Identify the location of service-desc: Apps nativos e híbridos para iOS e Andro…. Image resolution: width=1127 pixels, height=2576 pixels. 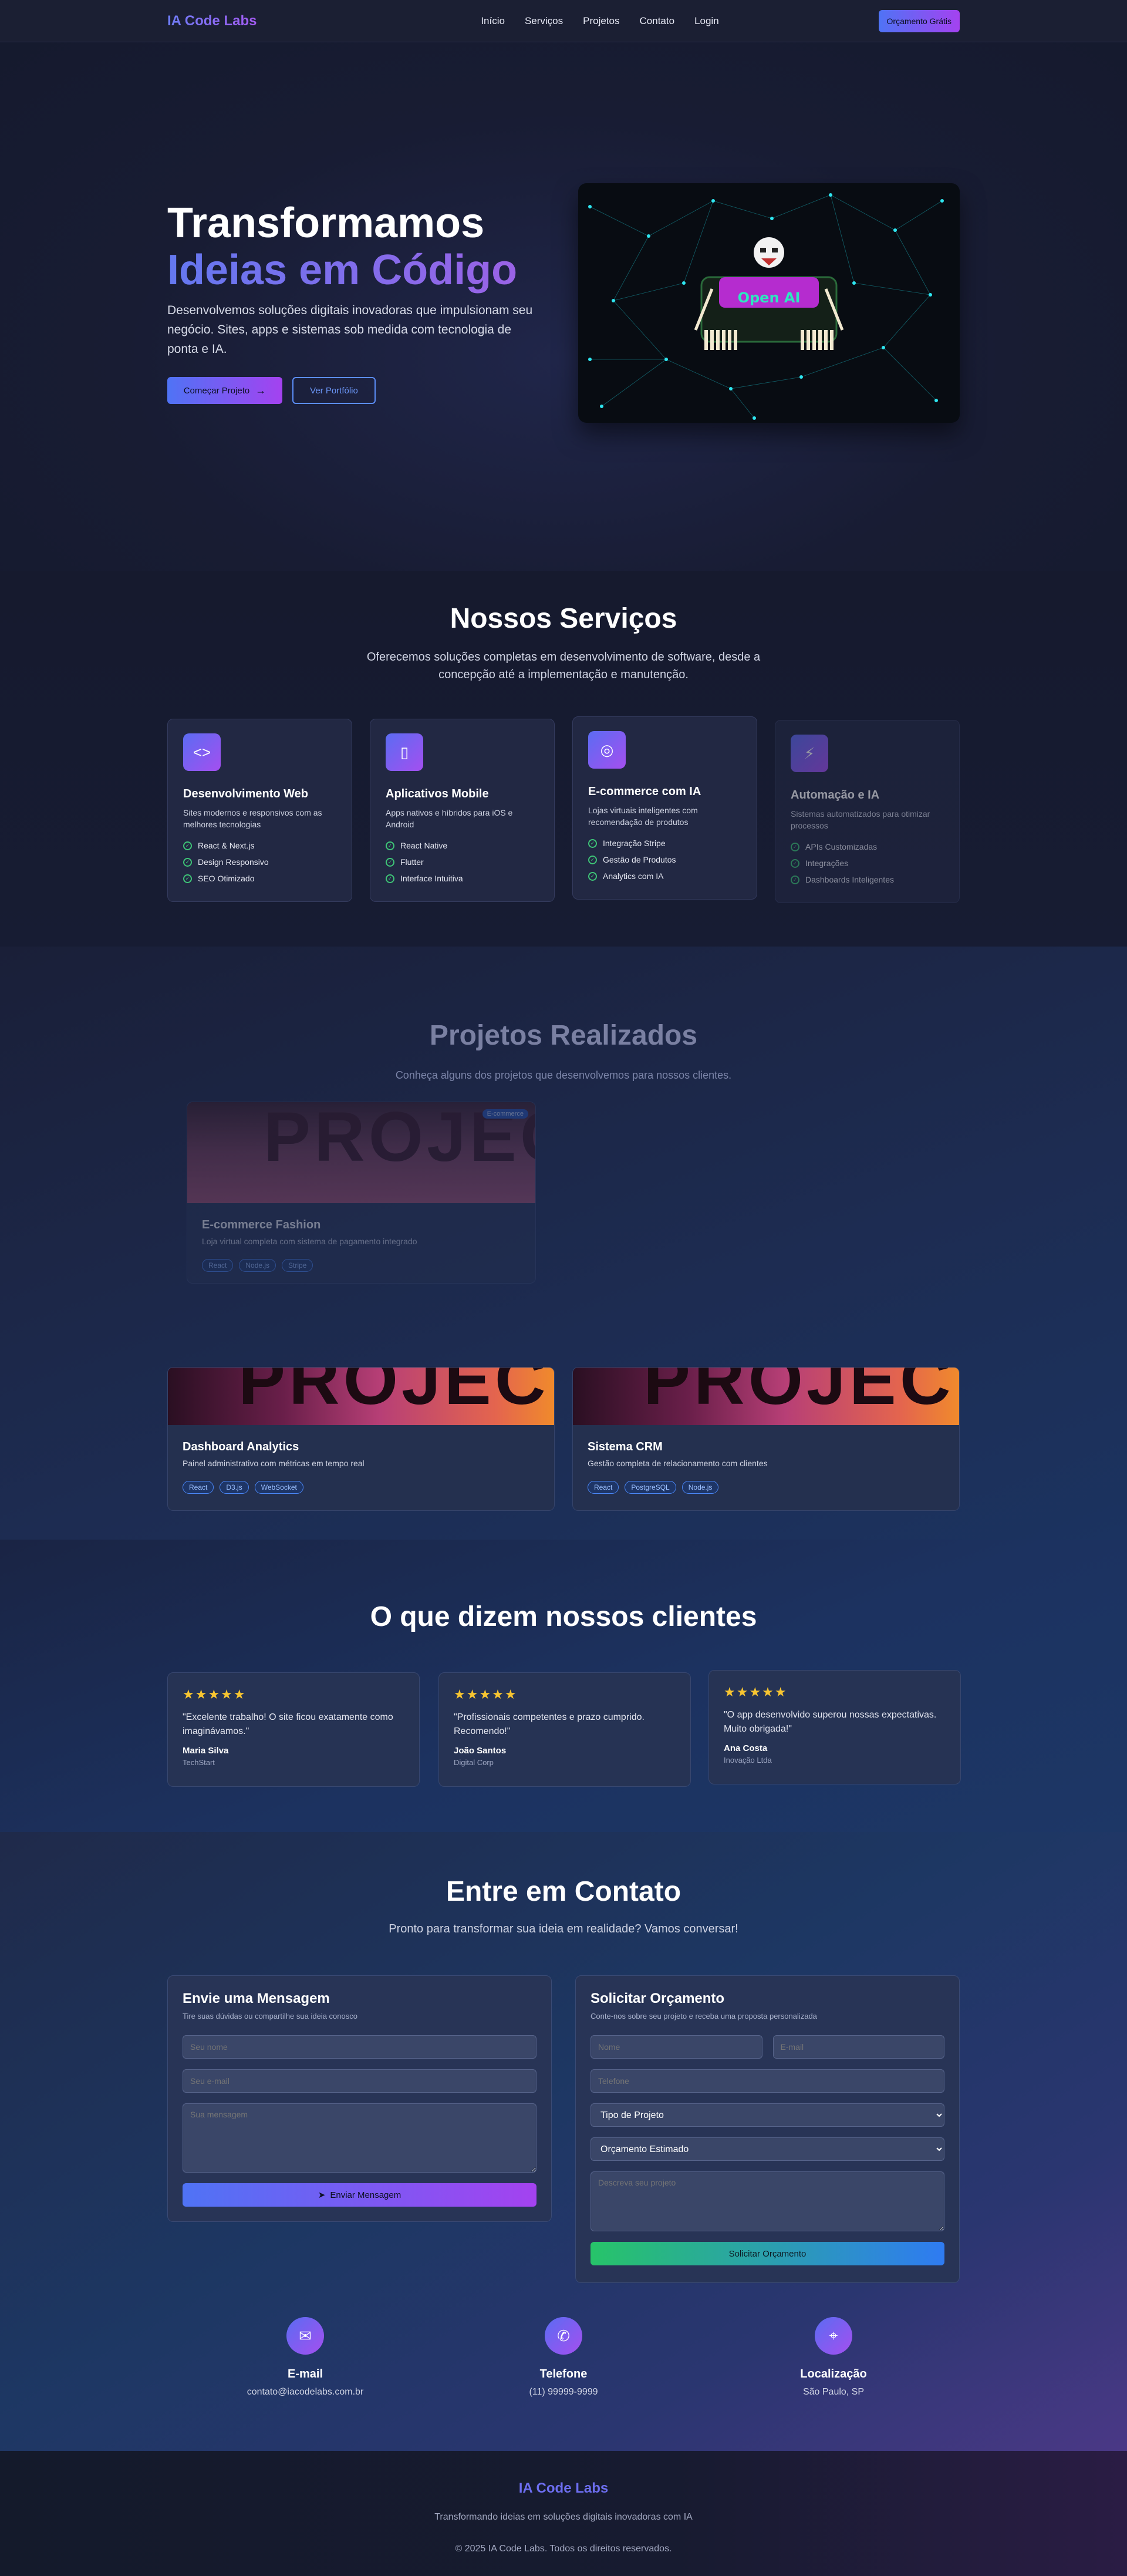
(450, 818).